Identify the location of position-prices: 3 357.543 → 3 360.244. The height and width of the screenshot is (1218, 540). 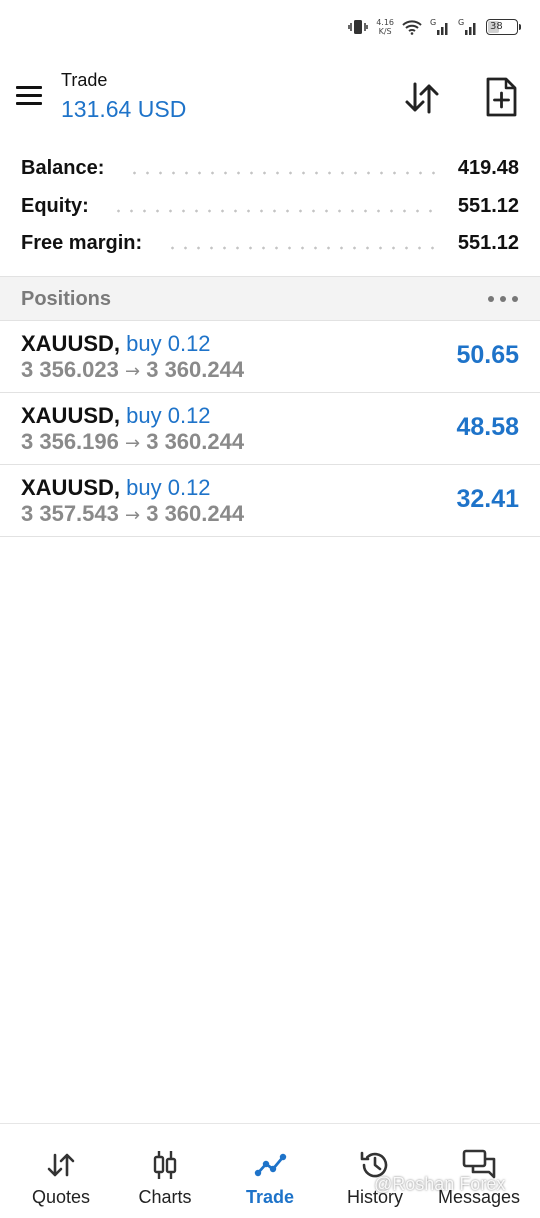
(132, 514).